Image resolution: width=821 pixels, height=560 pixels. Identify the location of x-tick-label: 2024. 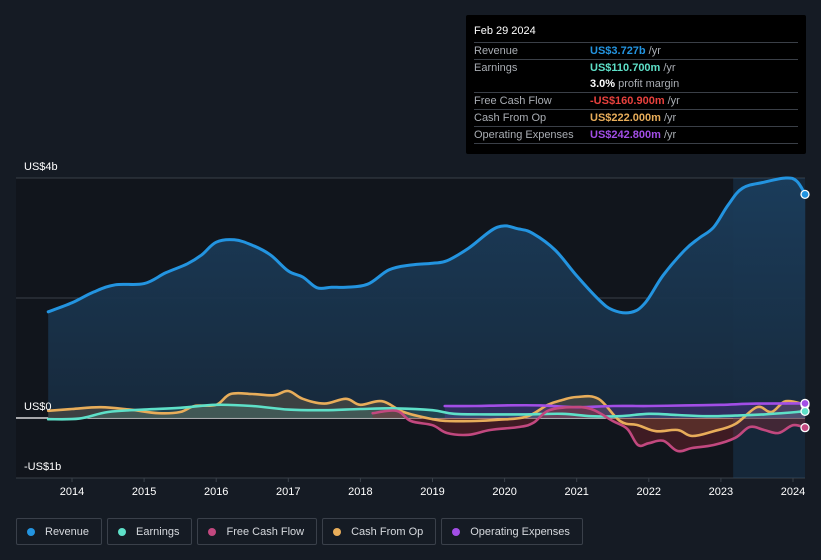
(793, 492).